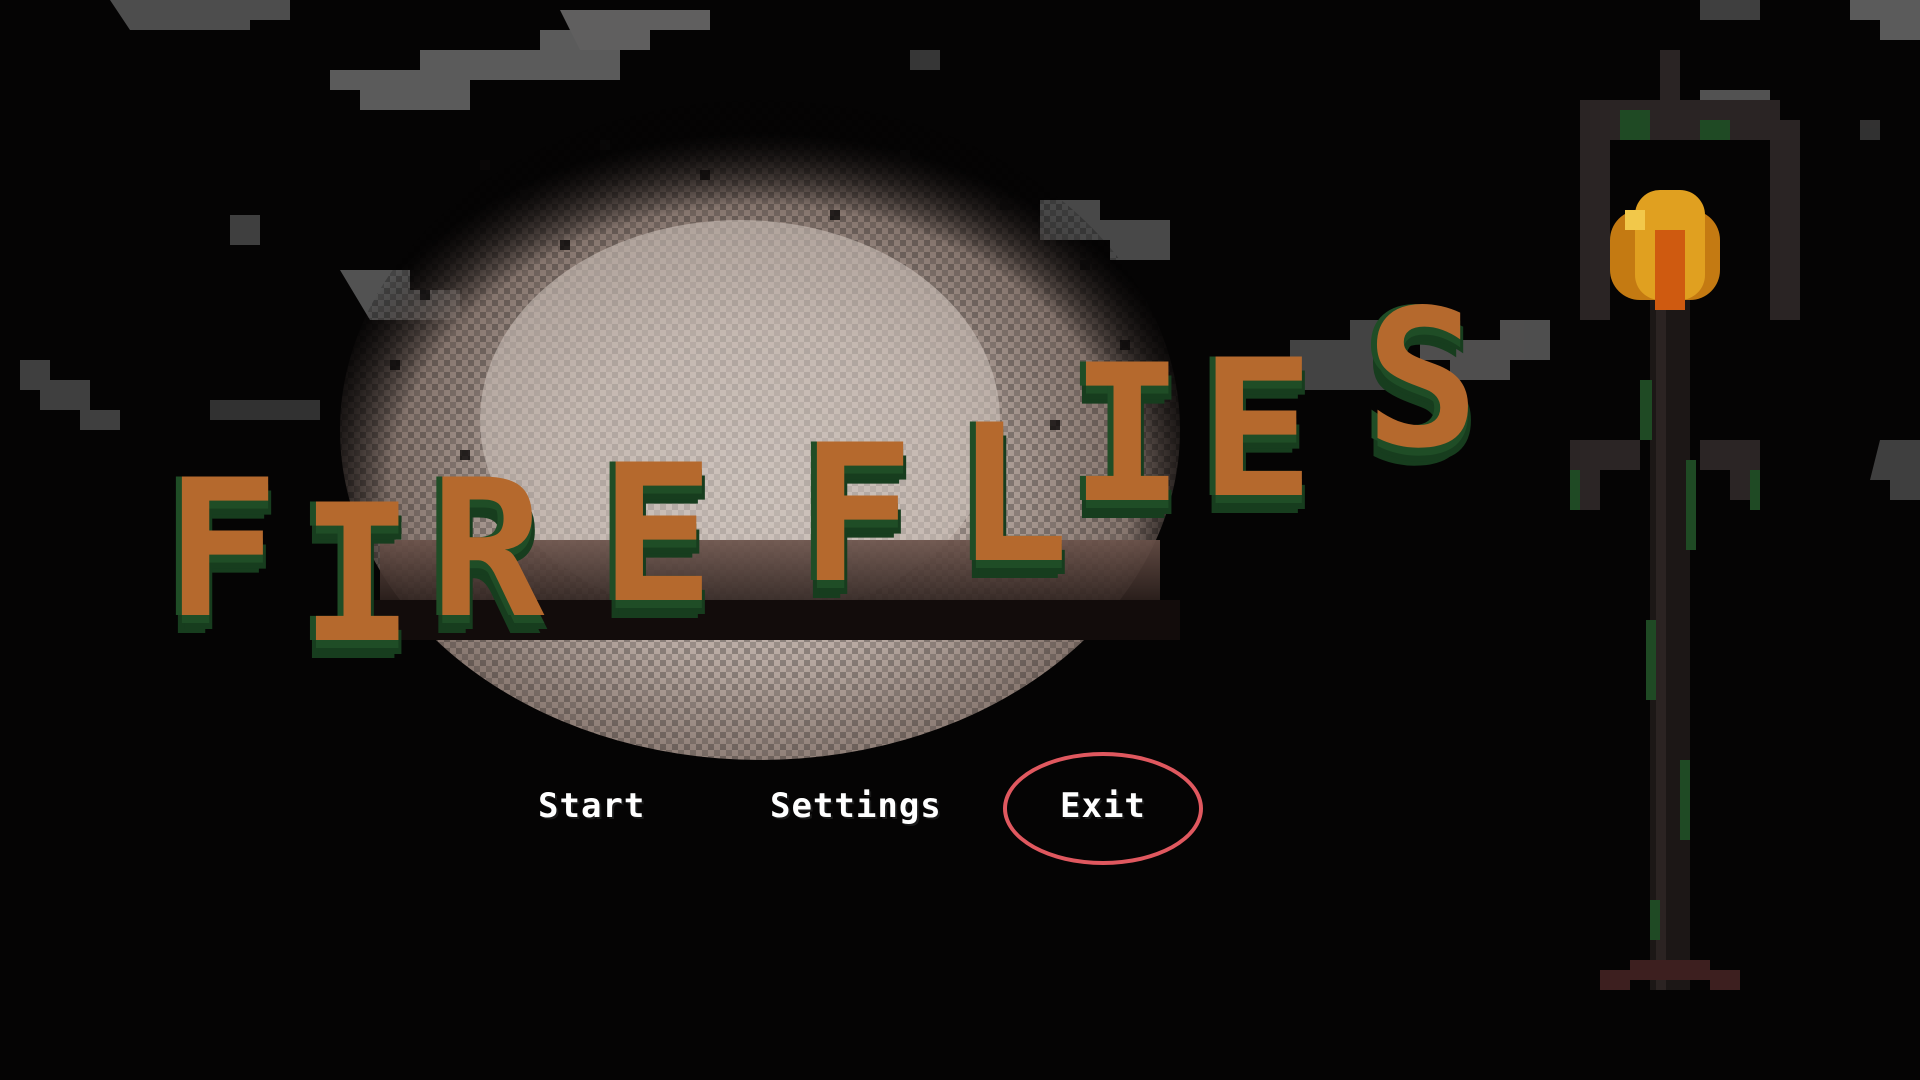 This screenshot has height=1080, width=1920. What do you see at coordinates (591, 806) in the screenshot?
I see `start-button: Start` at bounding box center [591, 806].